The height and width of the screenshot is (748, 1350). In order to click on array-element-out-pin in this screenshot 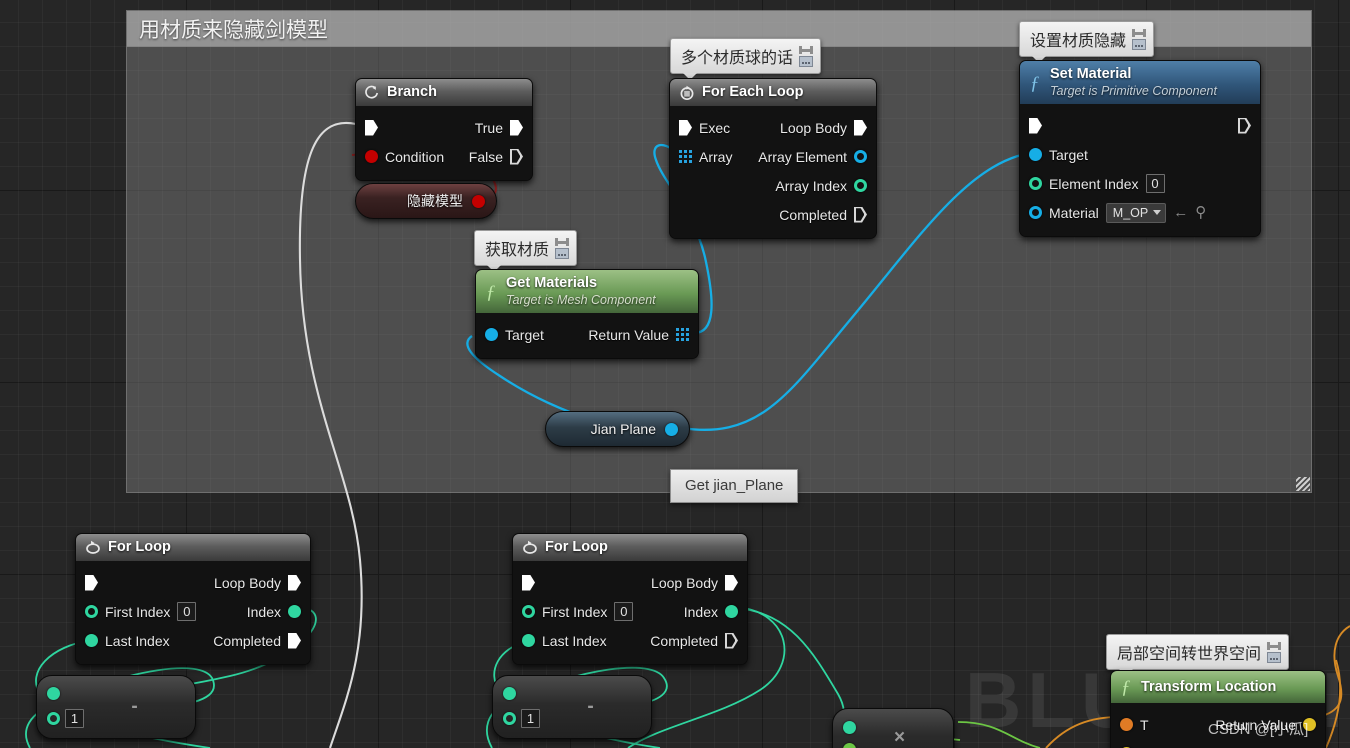, I will do `click(860, 156)`.